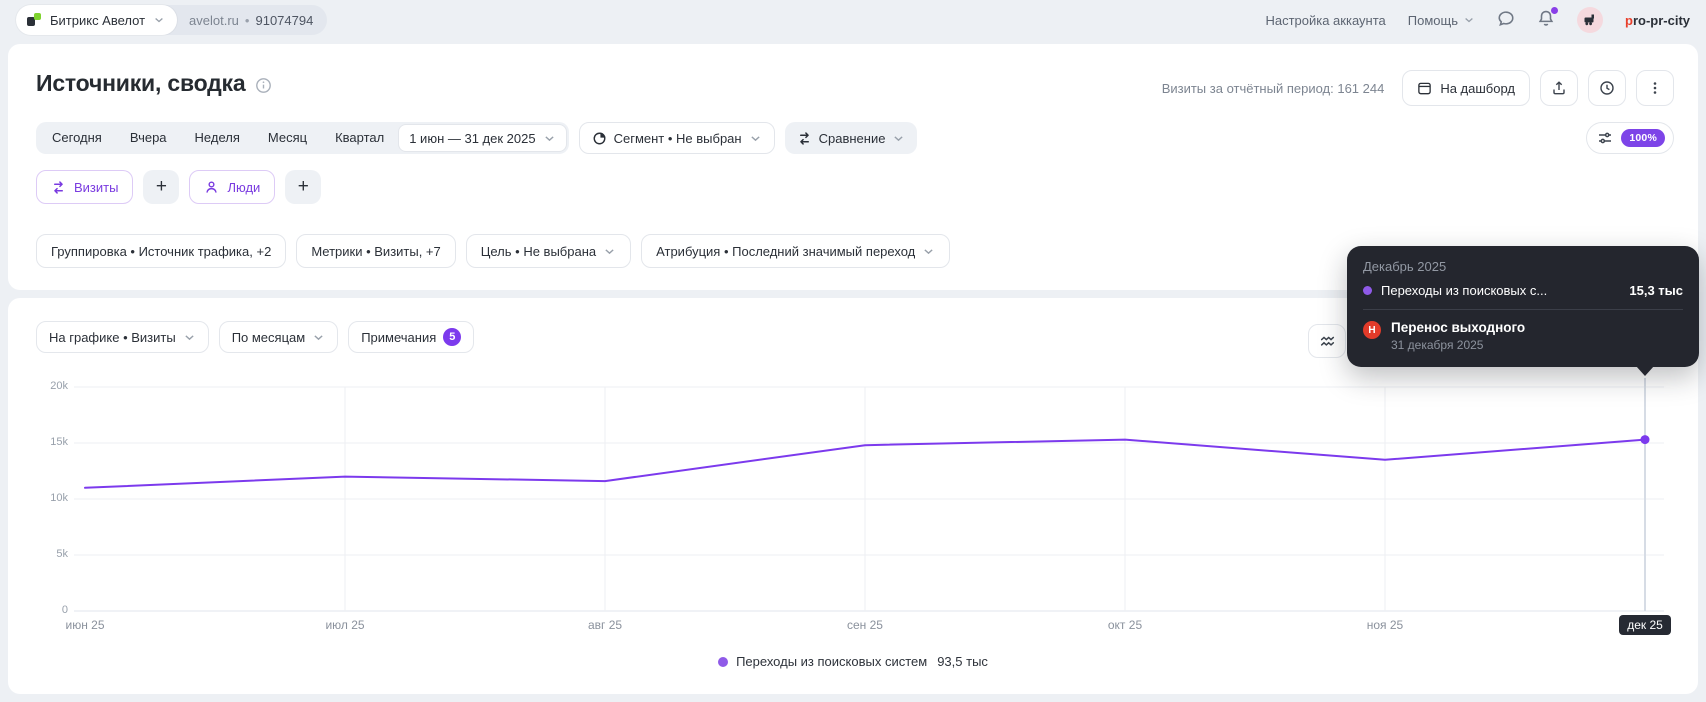  I want to click on metric-visits-button: Визиты, so click(85, 187).